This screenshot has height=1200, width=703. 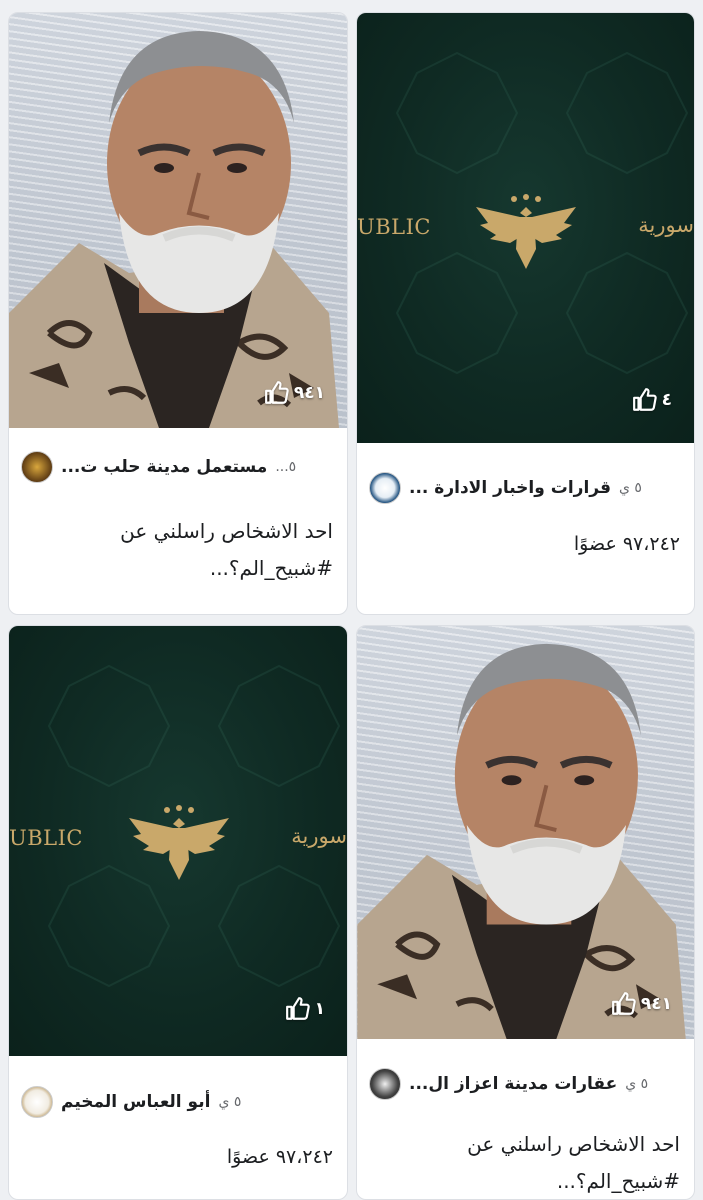 I want to click on like-count: ٤, so click(x=652, y=400).